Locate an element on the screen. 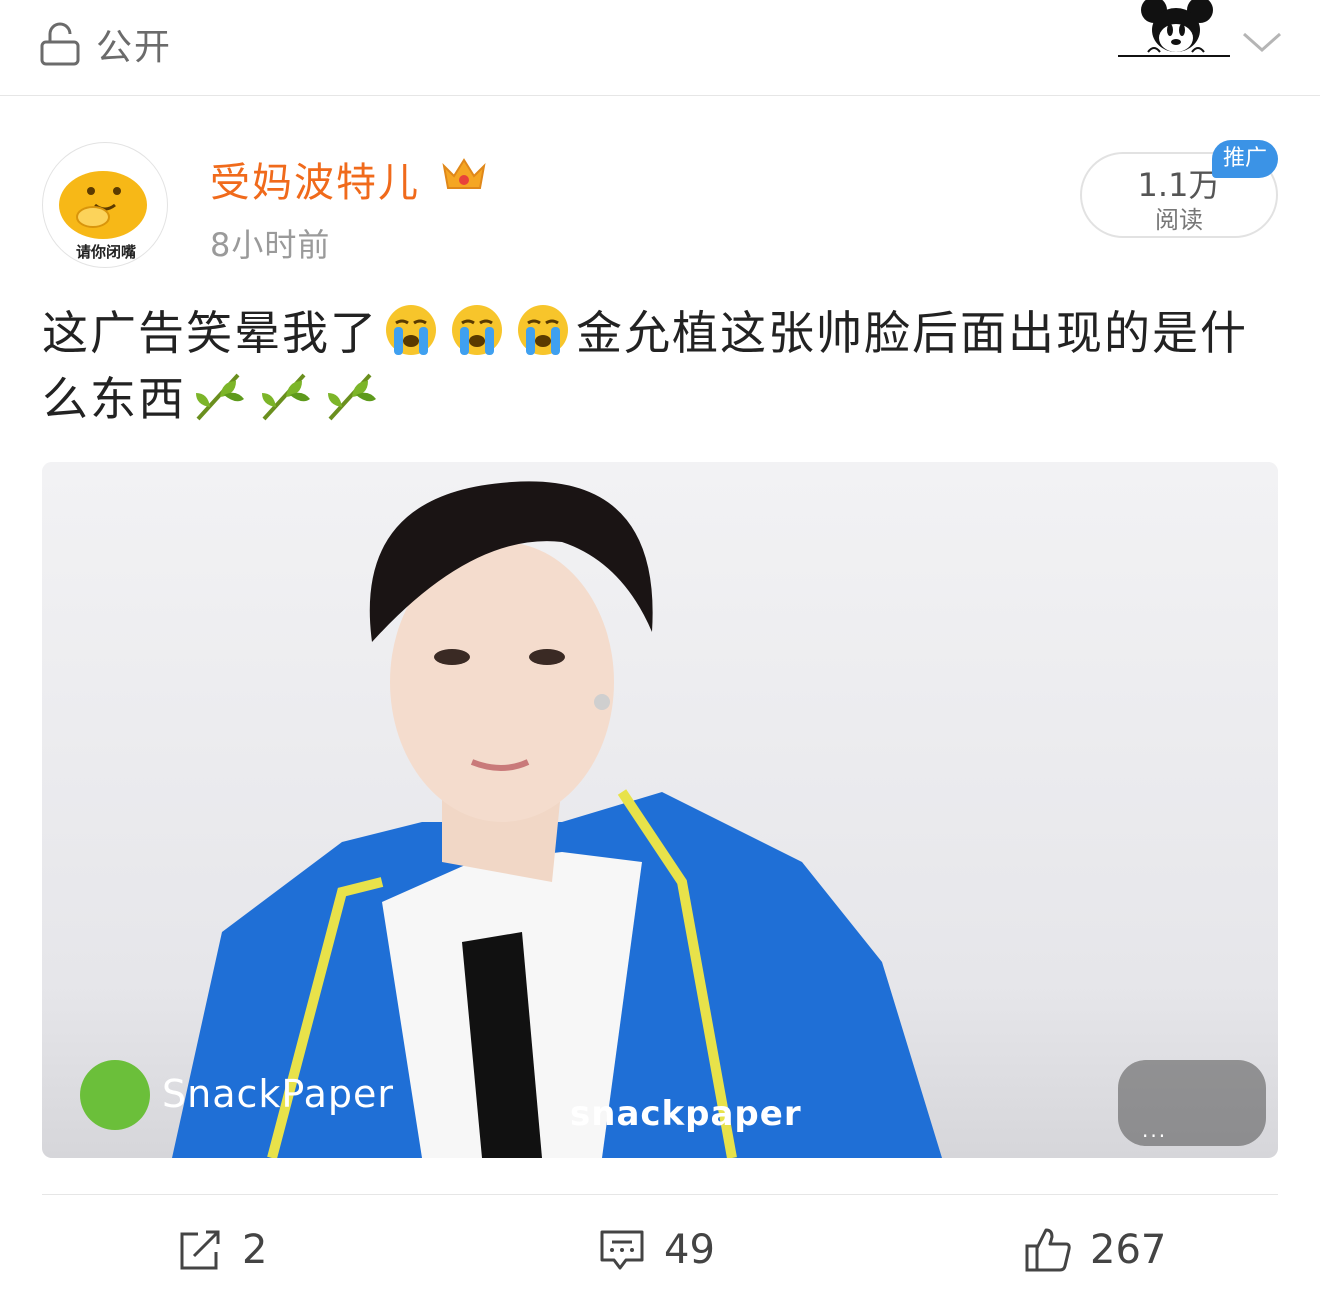 This screenshot has width=1320, height=1299. top-bar: 公开 is located at coordinates (660, 48).